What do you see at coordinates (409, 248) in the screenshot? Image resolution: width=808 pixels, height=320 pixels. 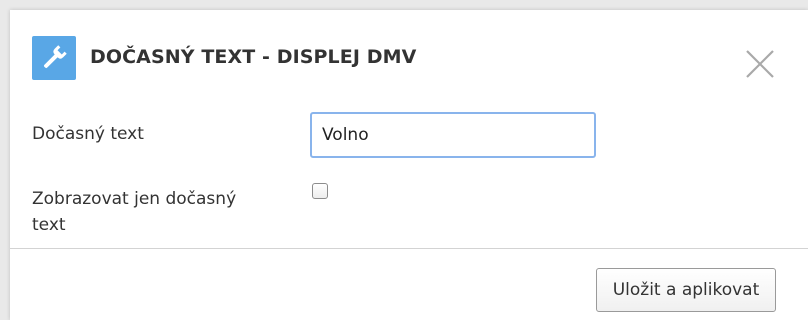 I see `footer-divider` at bounding box center [409, 248].